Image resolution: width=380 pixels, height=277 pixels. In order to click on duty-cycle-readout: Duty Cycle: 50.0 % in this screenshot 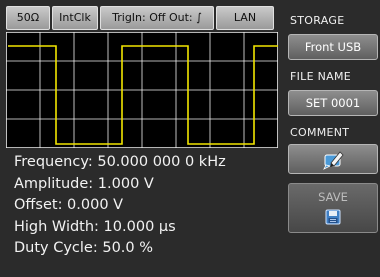, I will do `click(149, 249)`.